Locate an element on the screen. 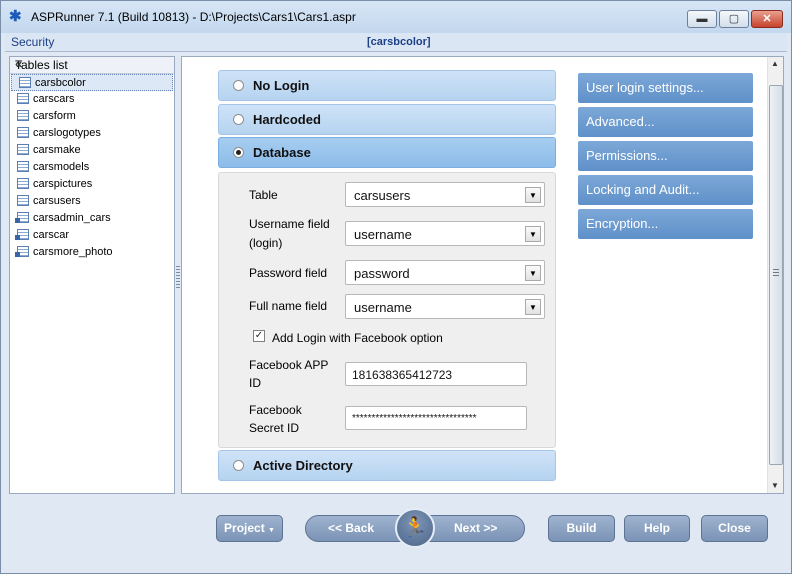  table-field-label: Table is located at coordinates (263, 195).